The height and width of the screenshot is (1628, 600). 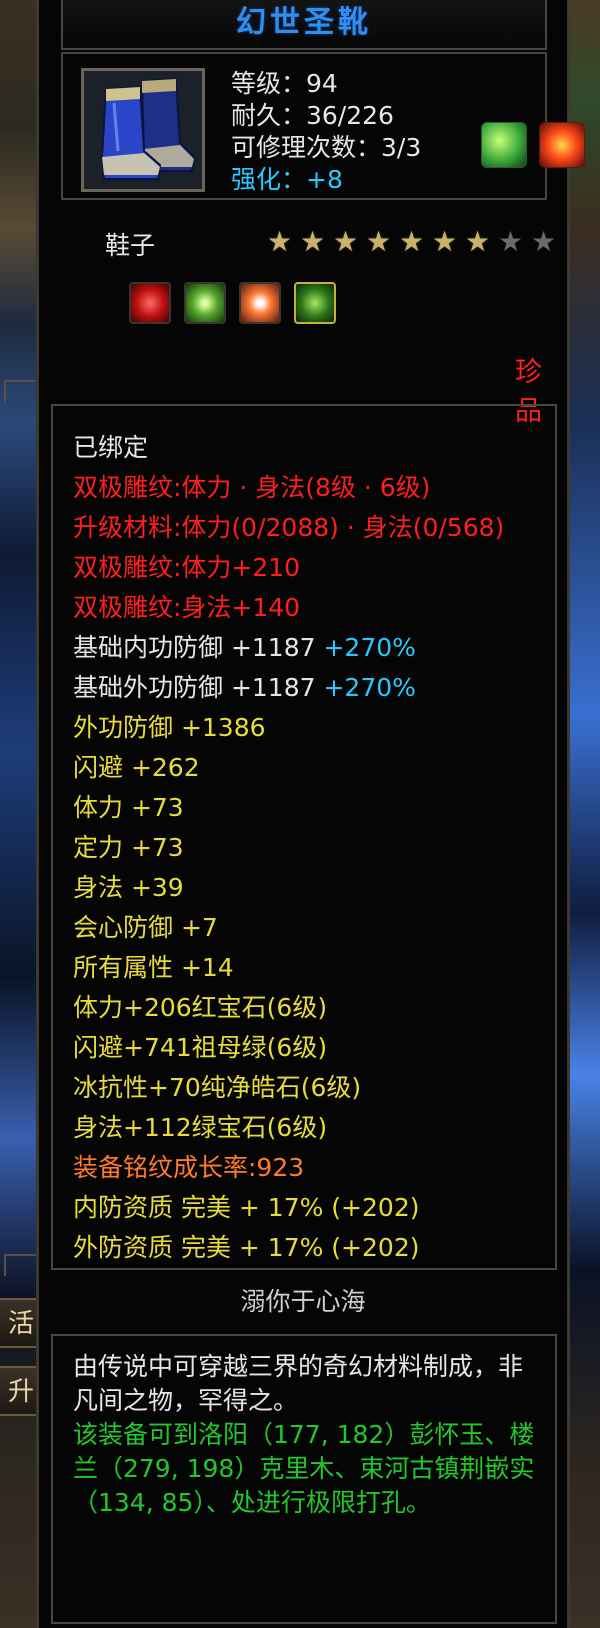 What do you see at coordinates (315, 303) in the screenshot?
I see `emerald-gem-icon` at bounding box center [315, 303].